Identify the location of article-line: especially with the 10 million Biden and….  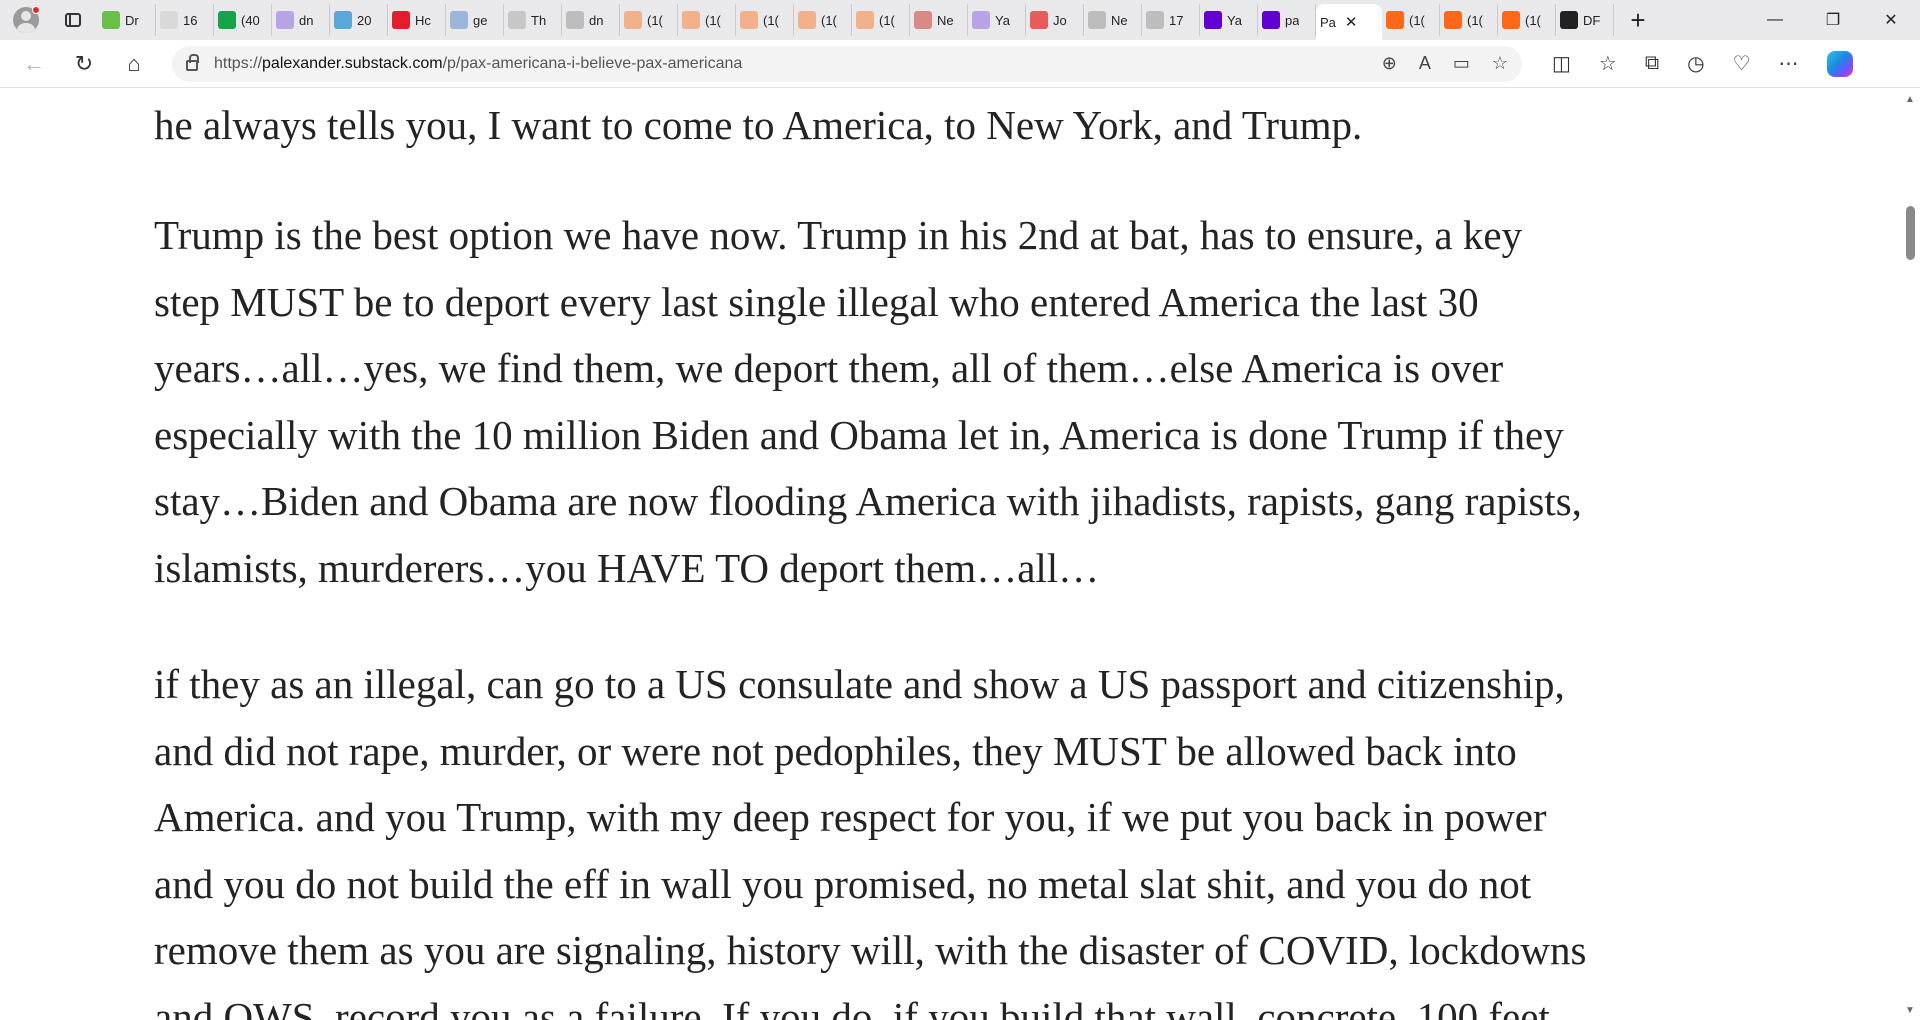
(859, 434).